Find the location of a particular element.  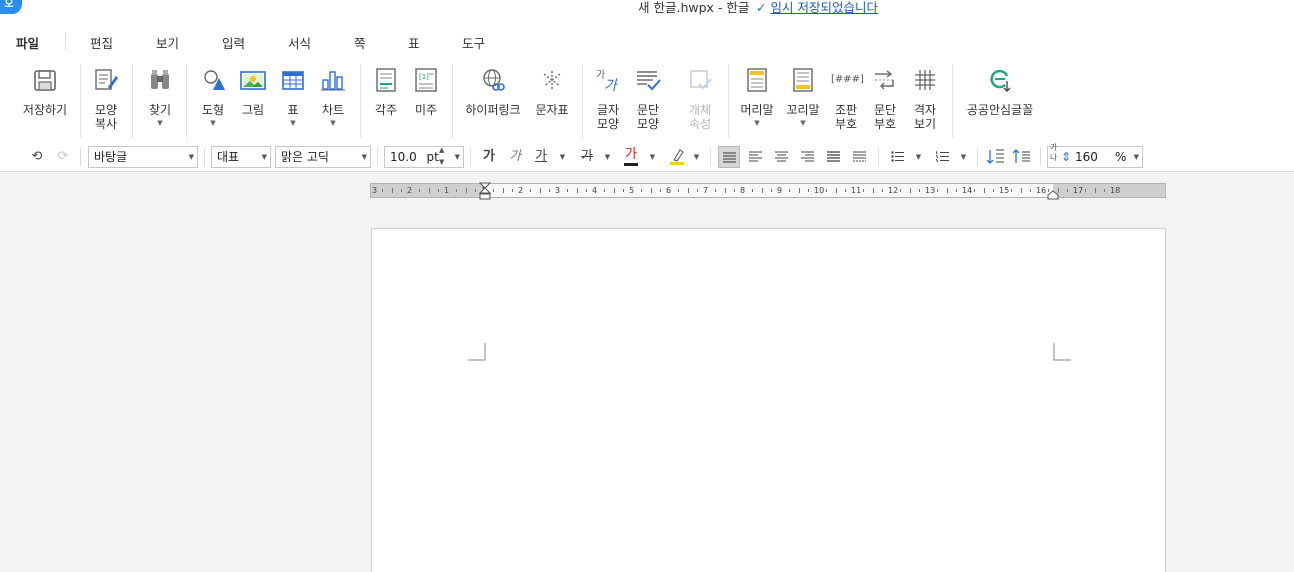

char-shape-button: 가가 글자 모양 is located at coordinates (608, 98).